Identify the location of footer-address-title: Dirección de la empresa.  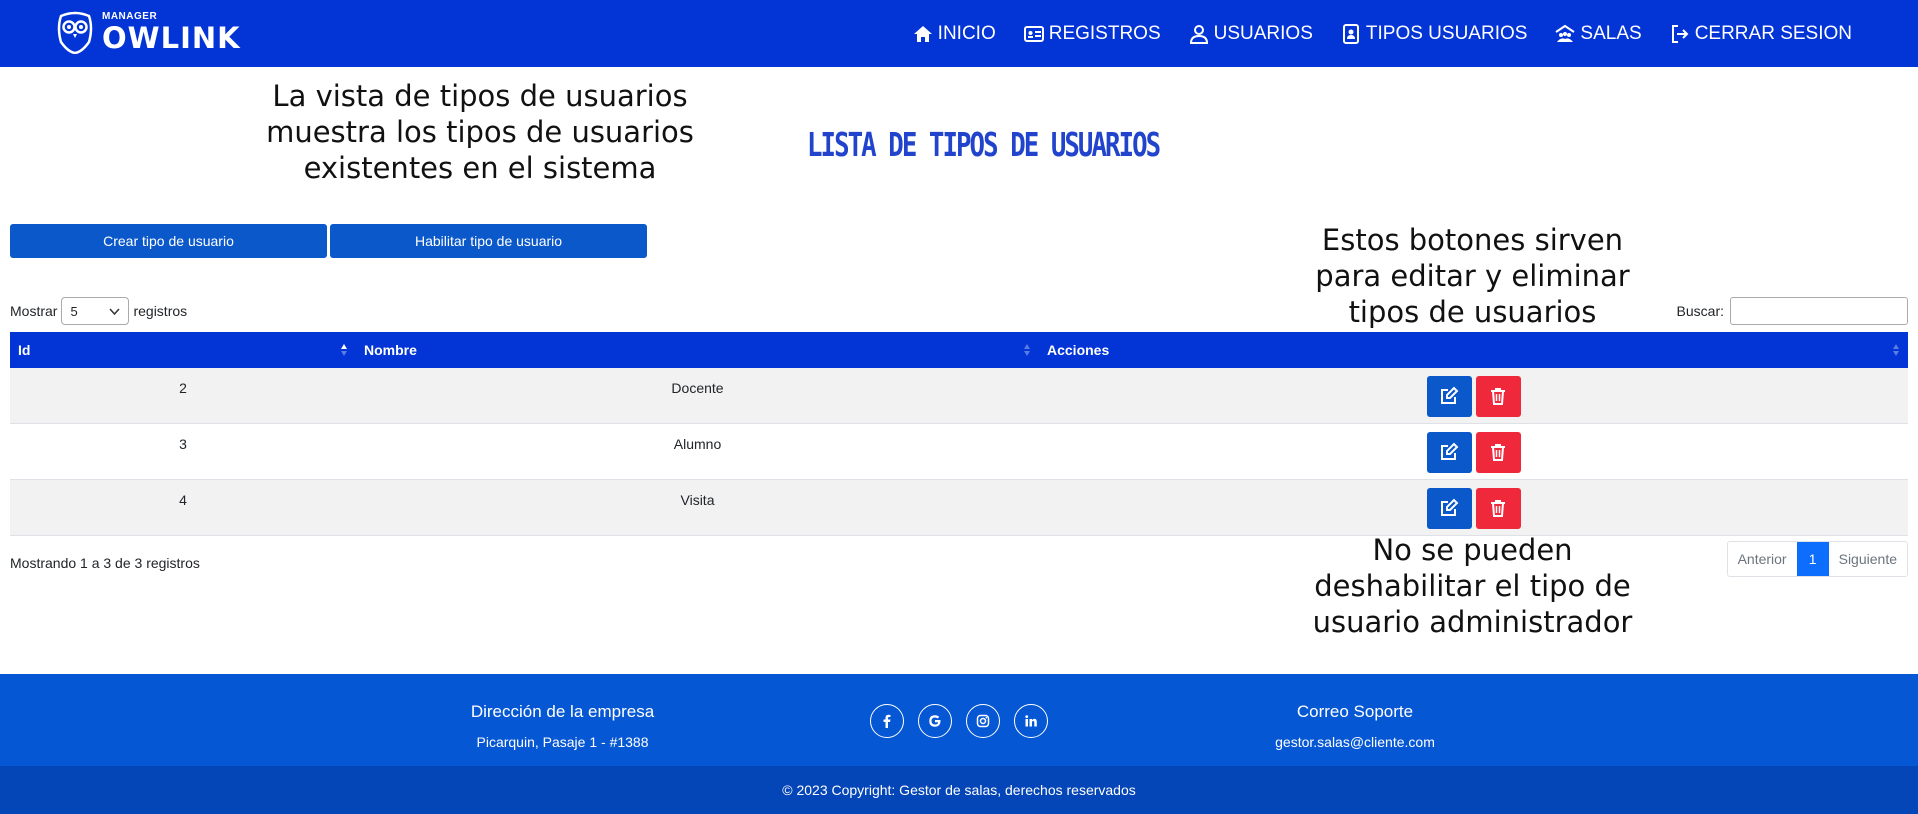
(562, 711).